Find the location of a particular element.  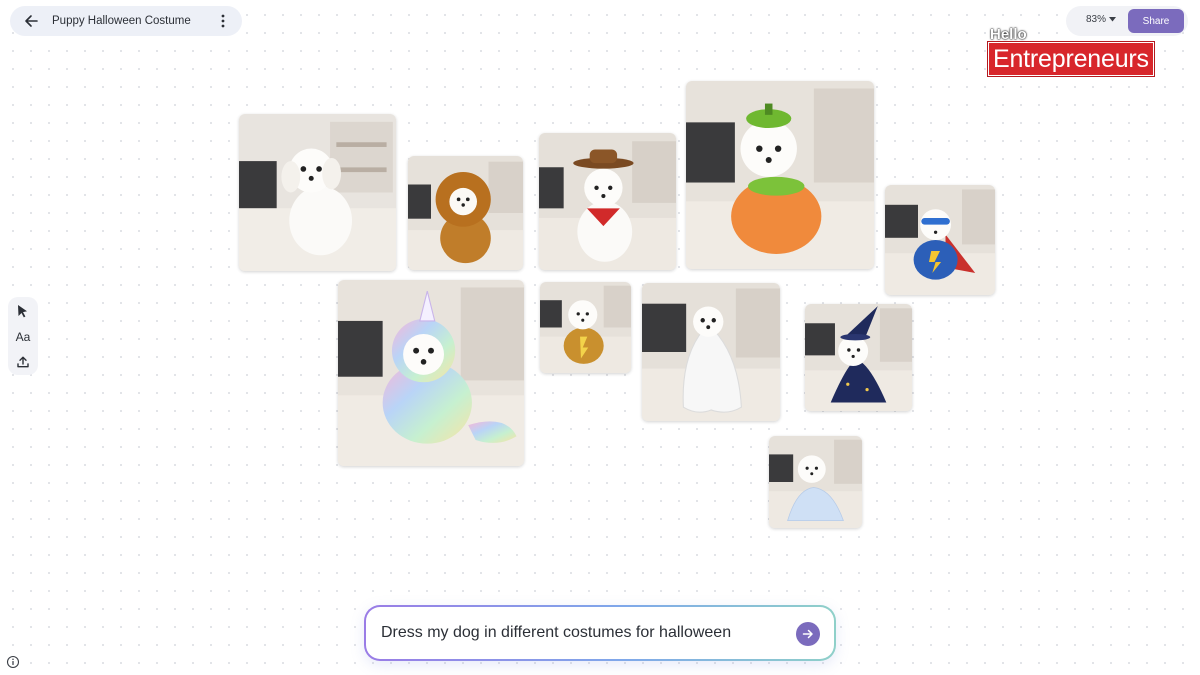

puppy-ghost-image is located at coordinates (711, 352).